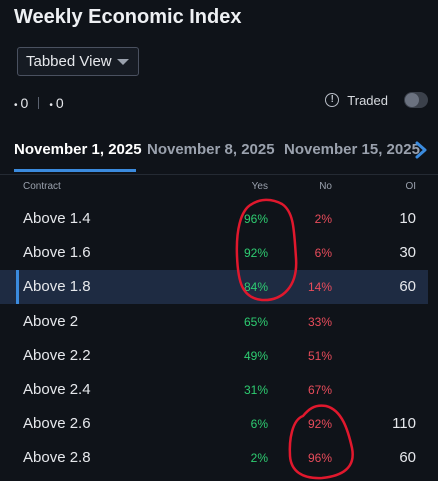 Image resolution: width=438 pixels, height=481 pixels. What do you see at coordinates (214, 287) in the screenshot?
I see `table-row-selected: Above 1.8 84% 14% 60` at bounding box center [214, 287].